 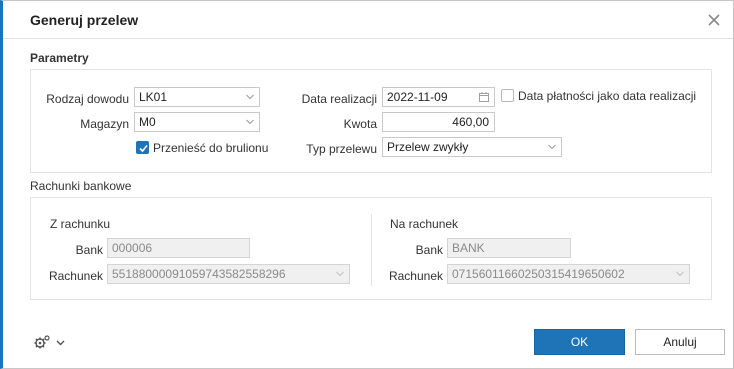 I want to click on settings-menu-button, so click(x=51, y=342).